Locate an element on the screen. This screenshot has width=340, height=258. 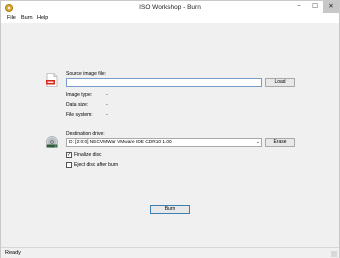
eject-disc-label: Eject disc after burn is located at coordinates (96, 165).